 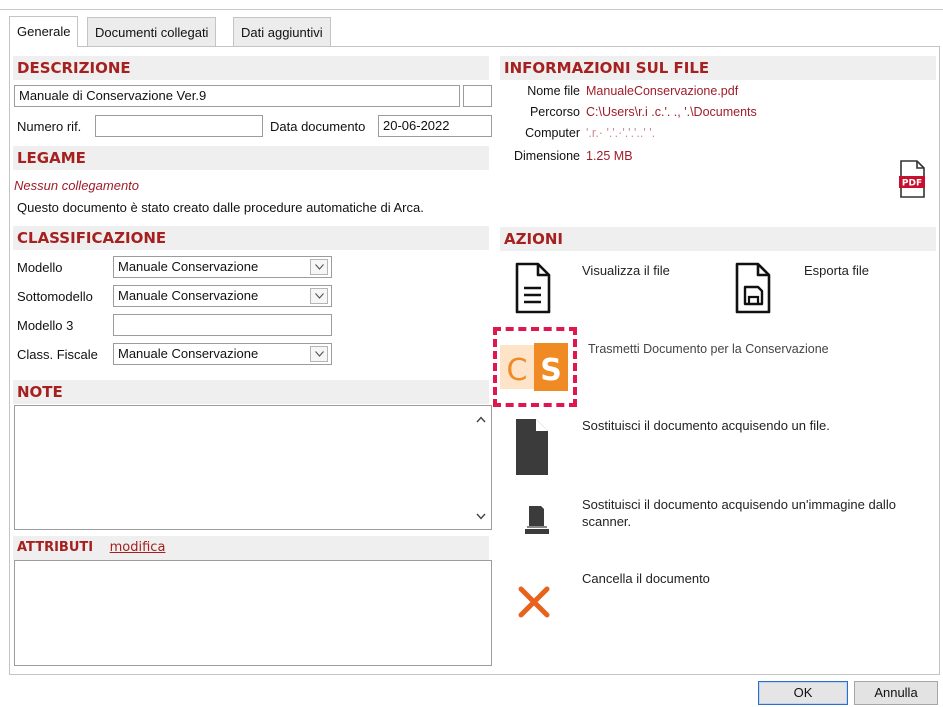 I want to click on dimensione-label: Dimensione, so click(x=546, y=156).